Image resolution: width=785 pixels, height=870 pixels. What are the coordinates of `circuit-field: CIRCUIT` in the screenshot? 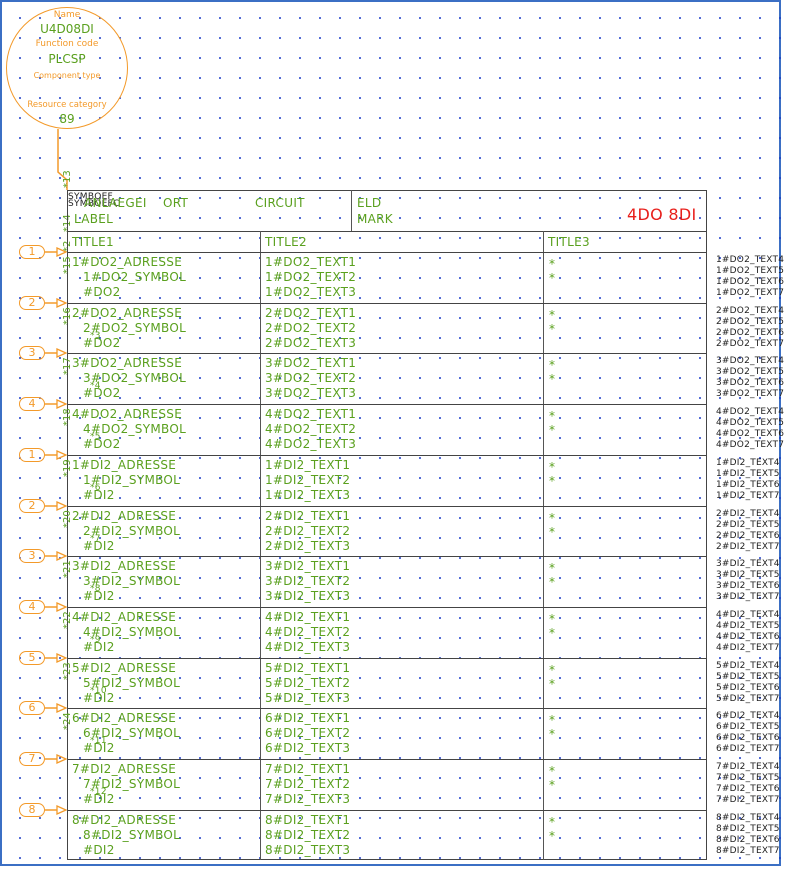 It's located at (280, 203).